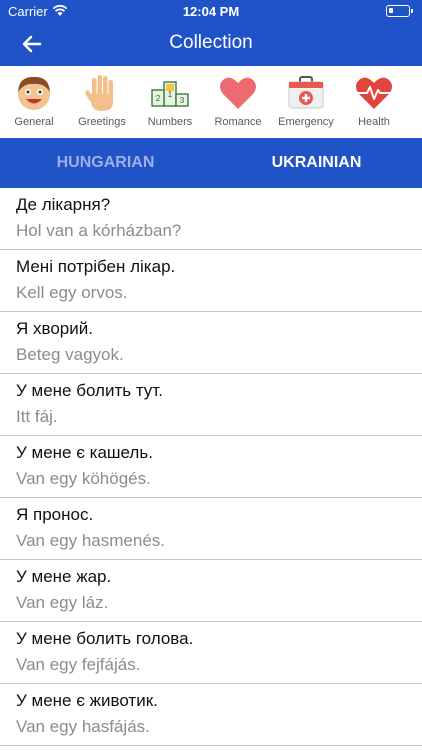  What do you see at coordinates (64, 576) in the screenshot?
I see `phrase-source: У мене жар.` at bounding box center [64, 576].